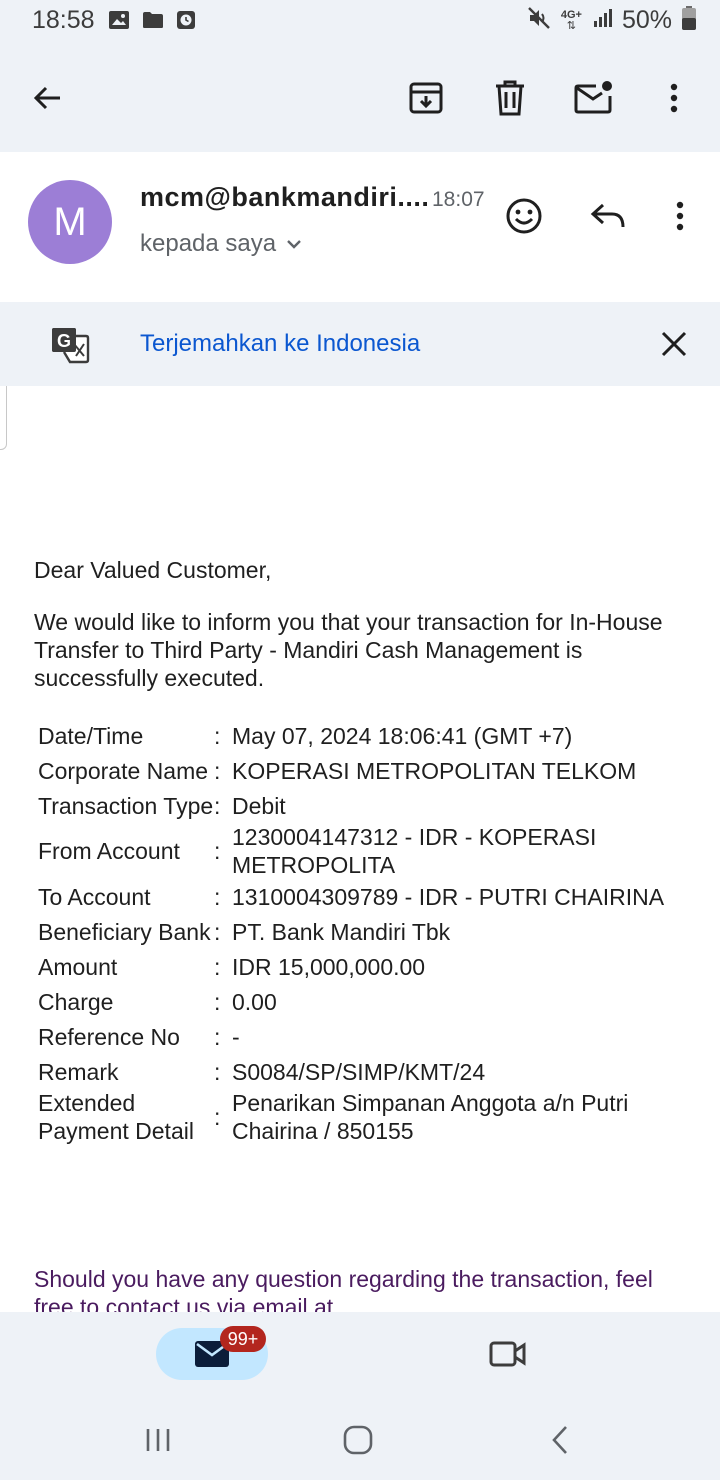  Describe the element at coordinates (78, 966) in the screenshot. I see `detail-label: Amount` at that location.